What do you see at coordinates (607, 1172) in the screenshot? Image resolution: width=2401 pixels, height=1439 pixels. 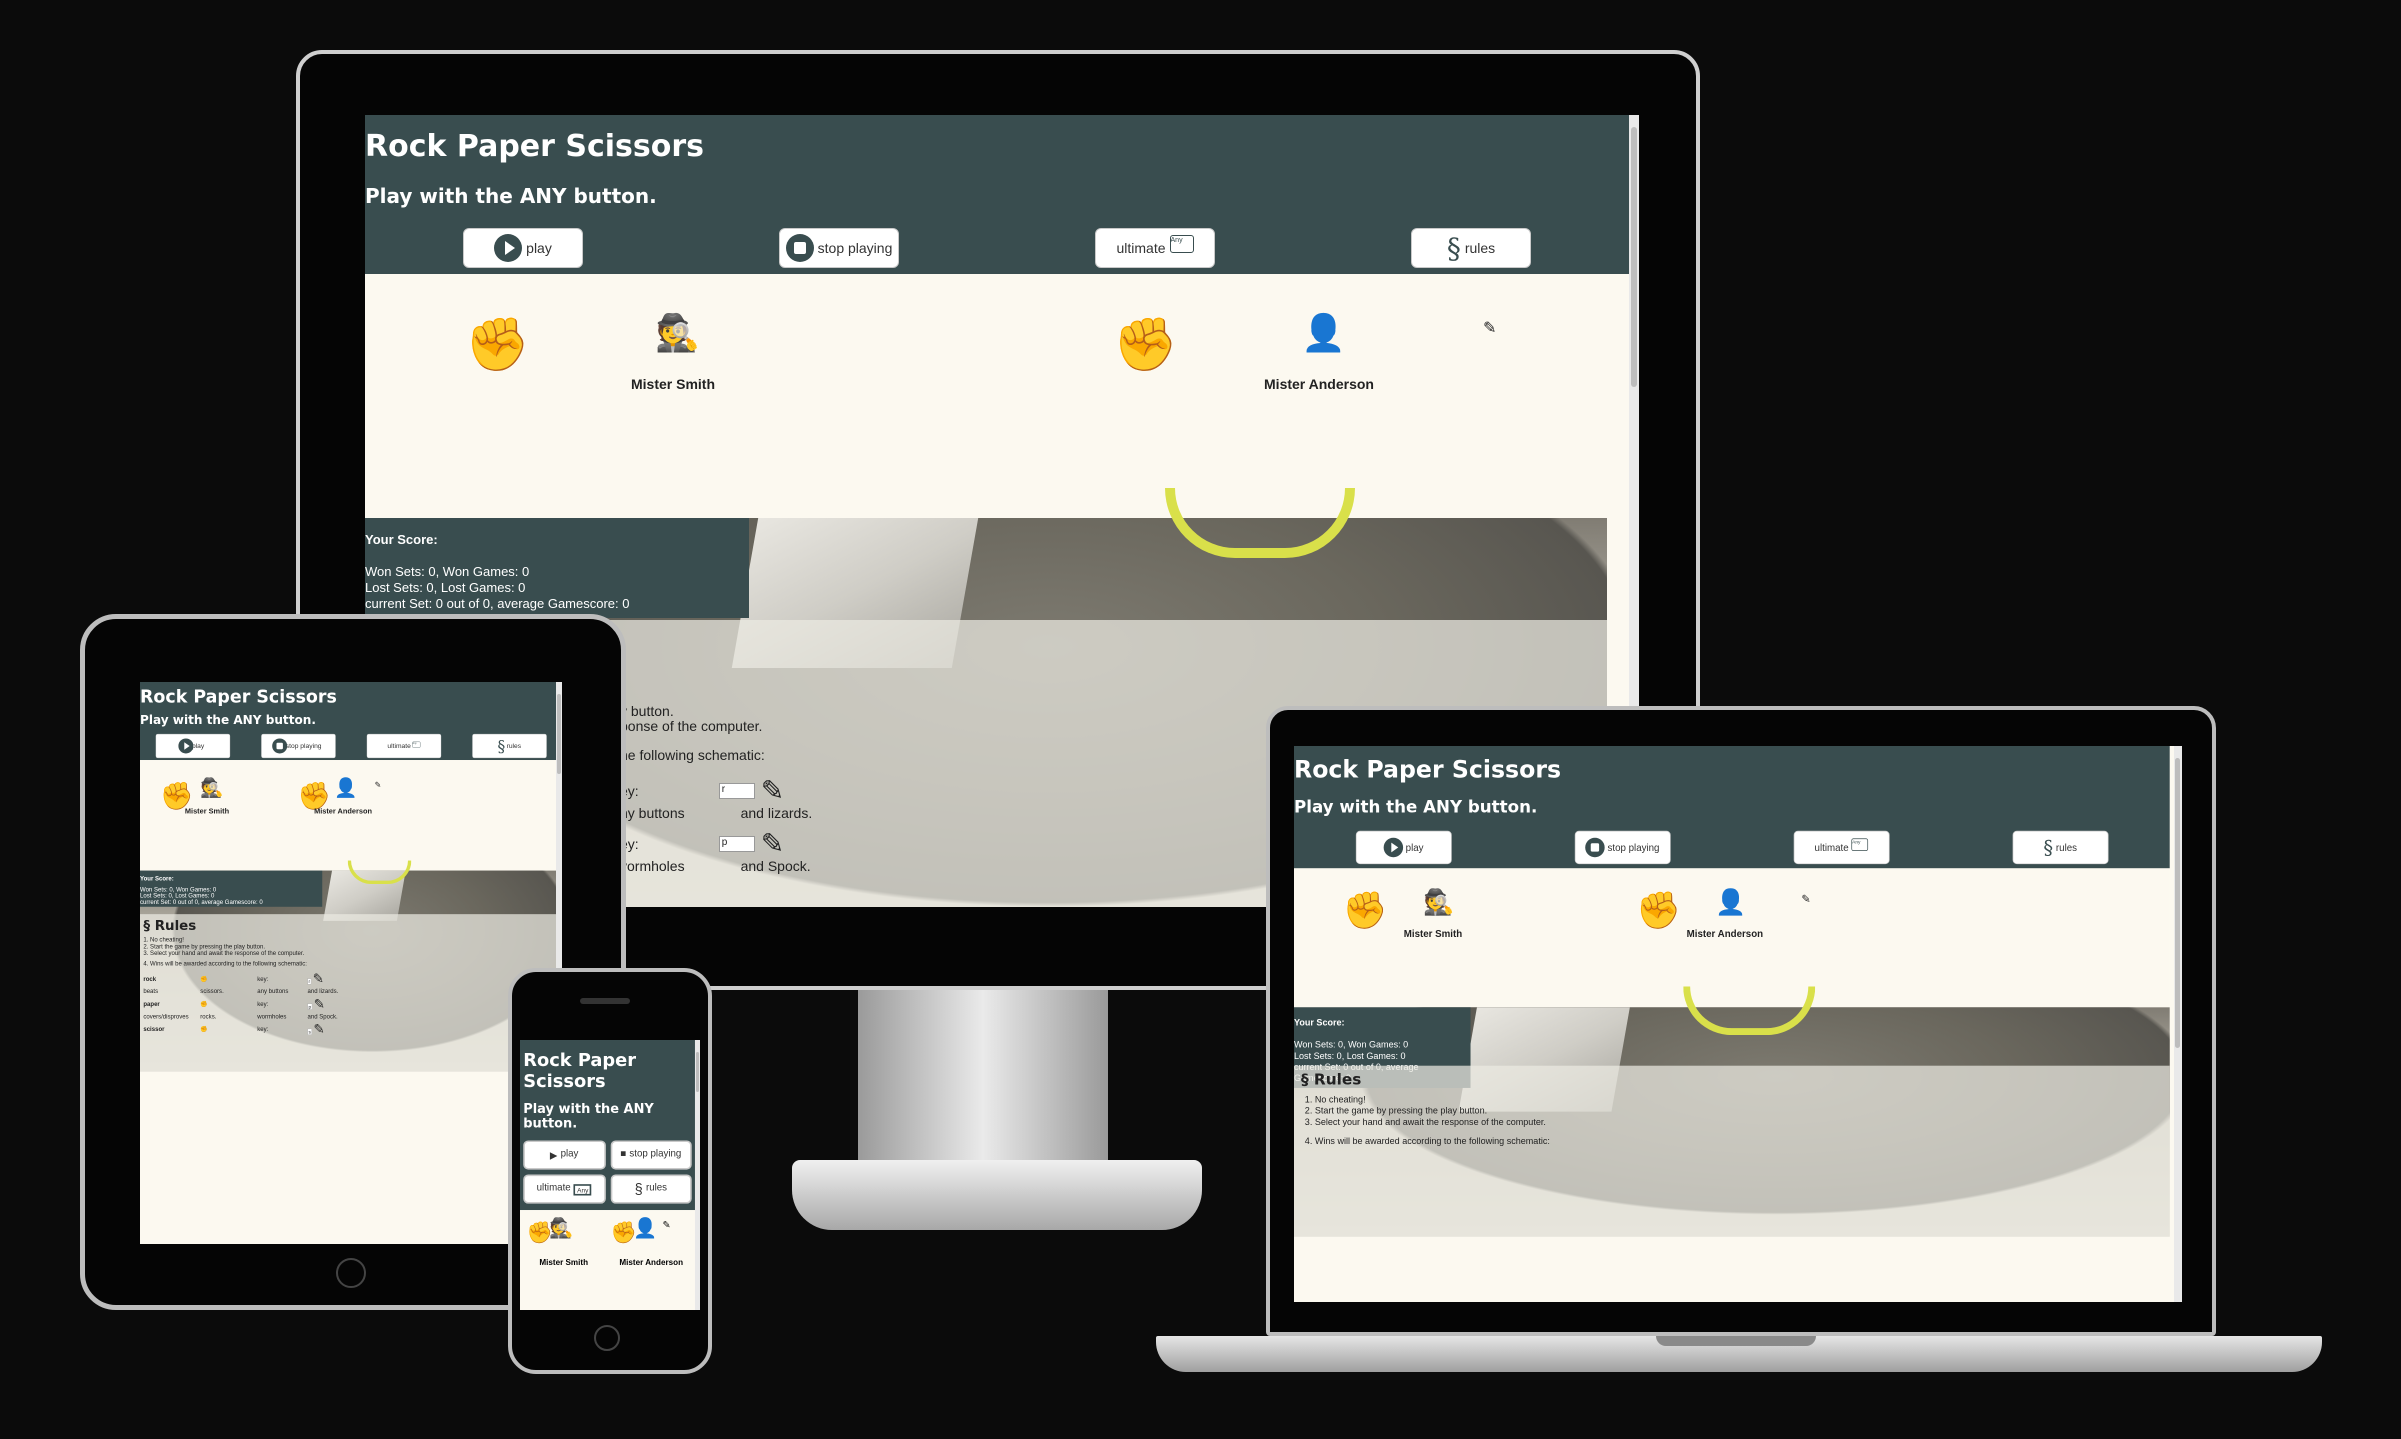 I see `control-buttons: ▶ play ■ stop playing ultimate Any § rules` at bounding box center [607, 1172].